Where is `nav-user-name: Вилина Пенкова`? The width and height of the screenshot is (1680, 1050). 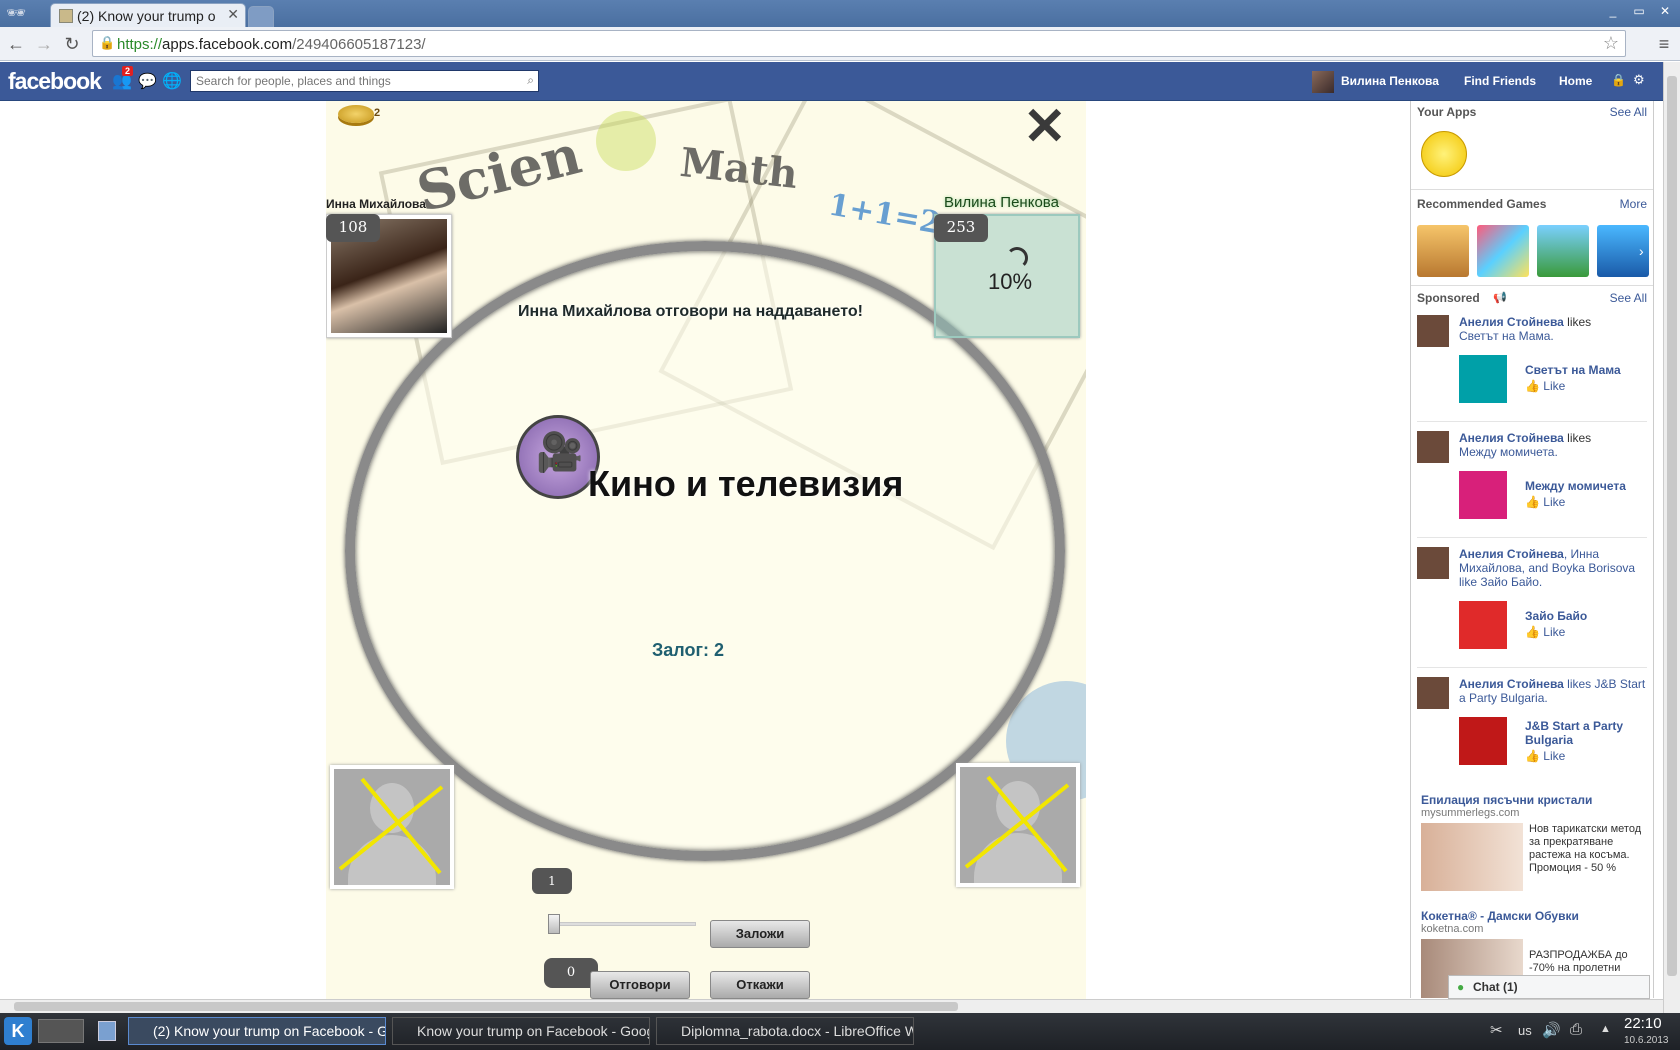 nav-user-name: Вилина Пенкова is located at coordinates (1390, 81).